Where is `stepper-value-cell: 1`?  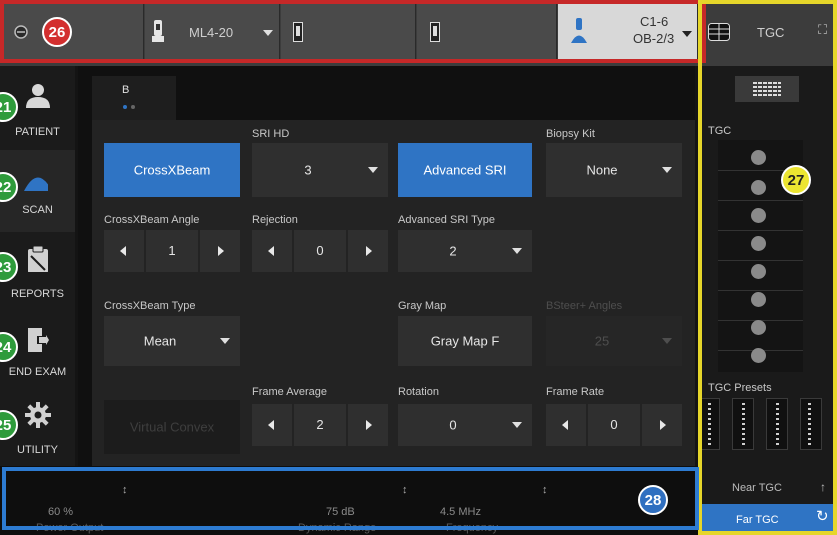
stepper-value-cell: 1 is located at coordinates (172, 251).